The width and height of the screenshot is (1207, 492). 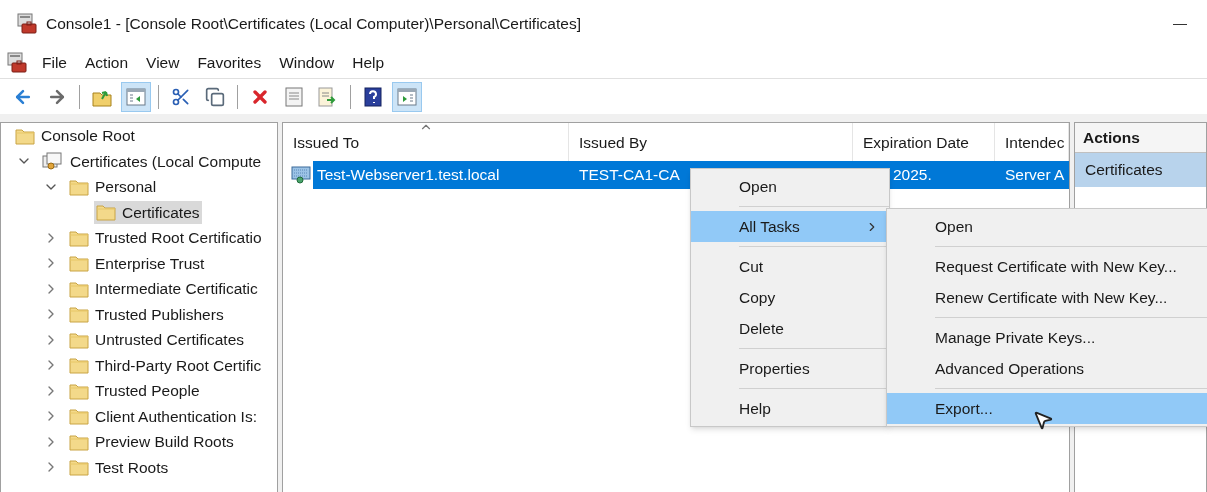 What do you see at coordinates (629, 175) in the screenshot?
I see `table-cell-text: TEST-CA1-CA` at bounding box center [629, 175].